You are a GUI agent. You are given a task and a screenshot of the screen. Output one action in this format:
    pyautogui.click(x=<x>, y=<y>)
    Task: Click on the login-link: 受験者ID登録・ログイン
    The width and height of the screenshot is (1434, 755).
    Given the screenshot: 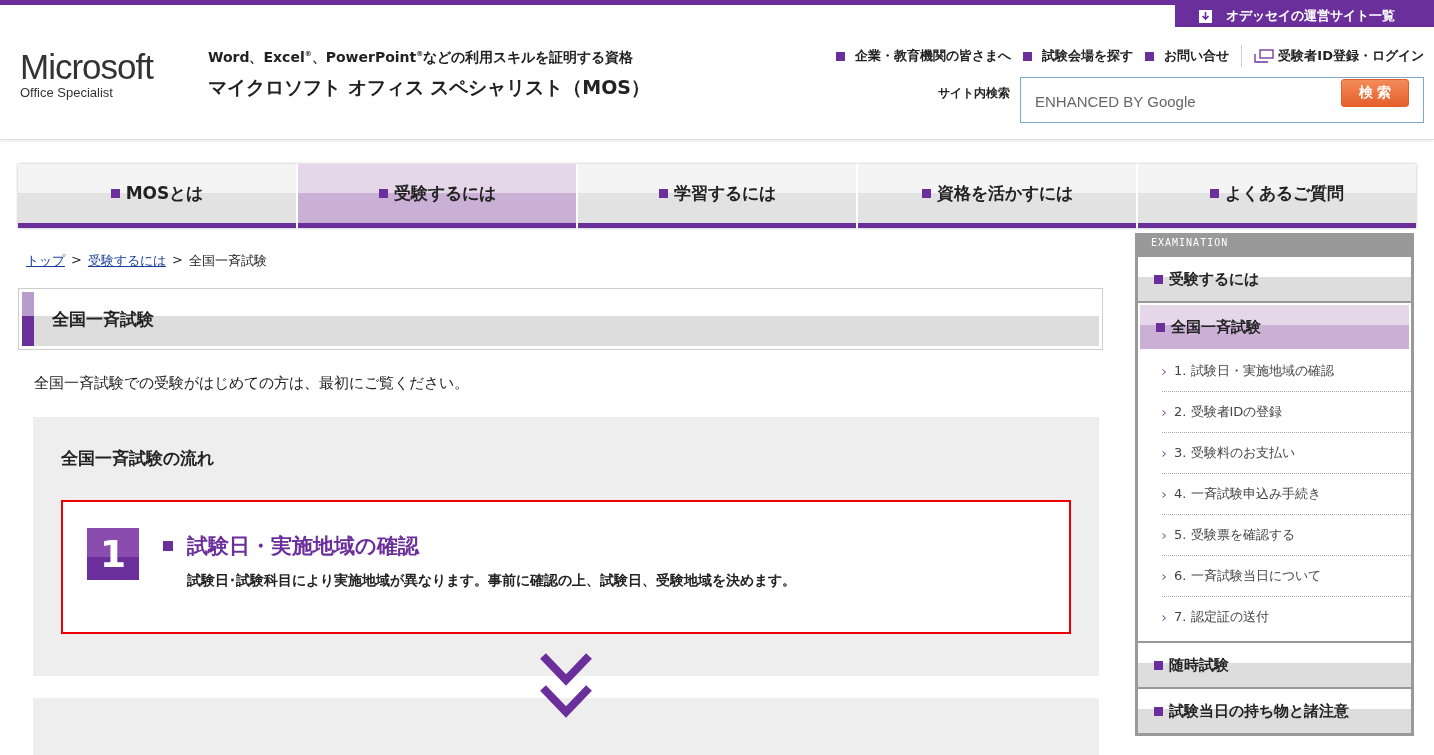 What is the action you would take?
    pyautogui.click(x=1339, y=56)
    